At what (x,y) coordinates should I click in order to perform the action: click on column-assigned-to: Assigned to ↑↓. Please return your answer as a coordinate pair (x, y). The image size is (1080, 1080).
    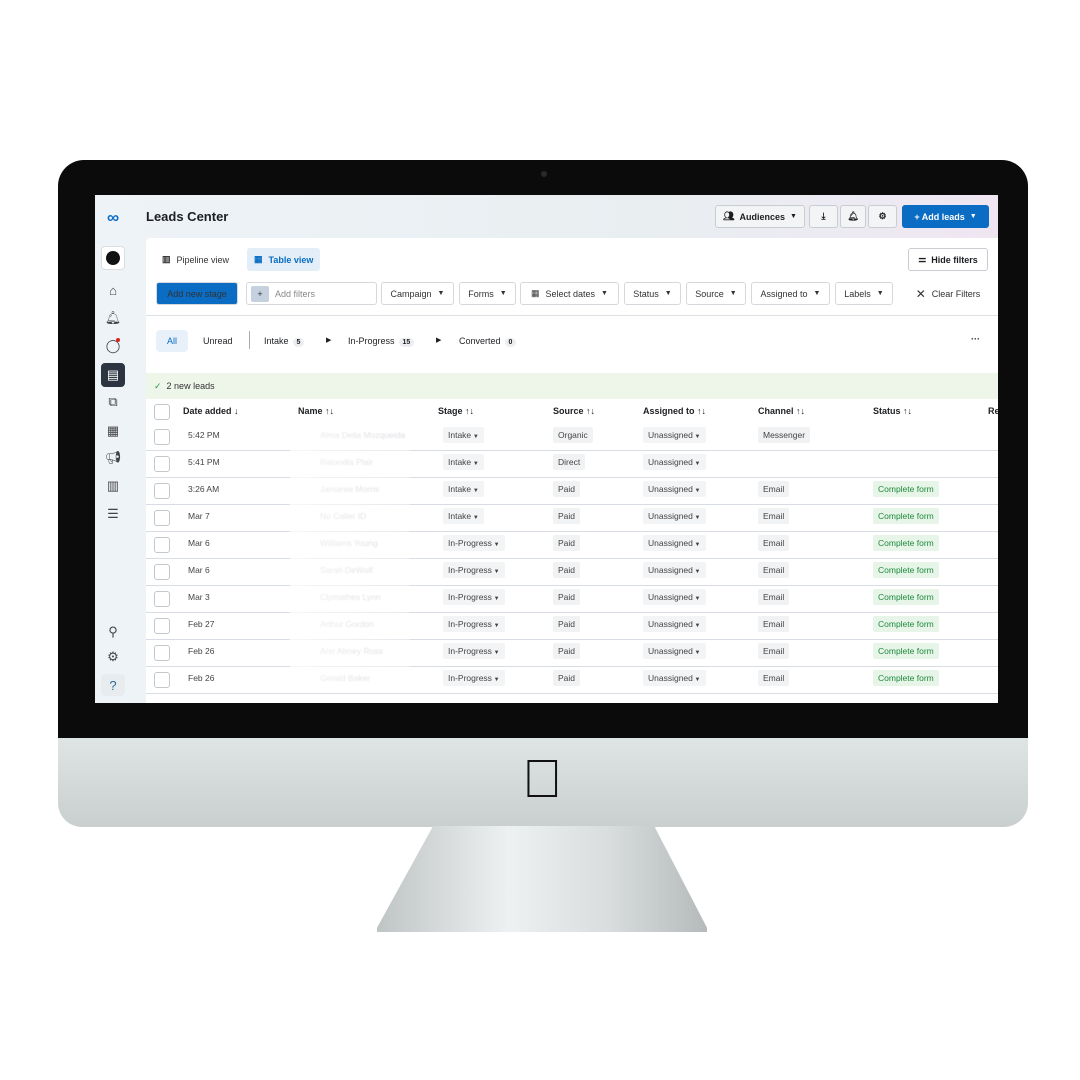
    Looking at the image, I should click on (674, 411).